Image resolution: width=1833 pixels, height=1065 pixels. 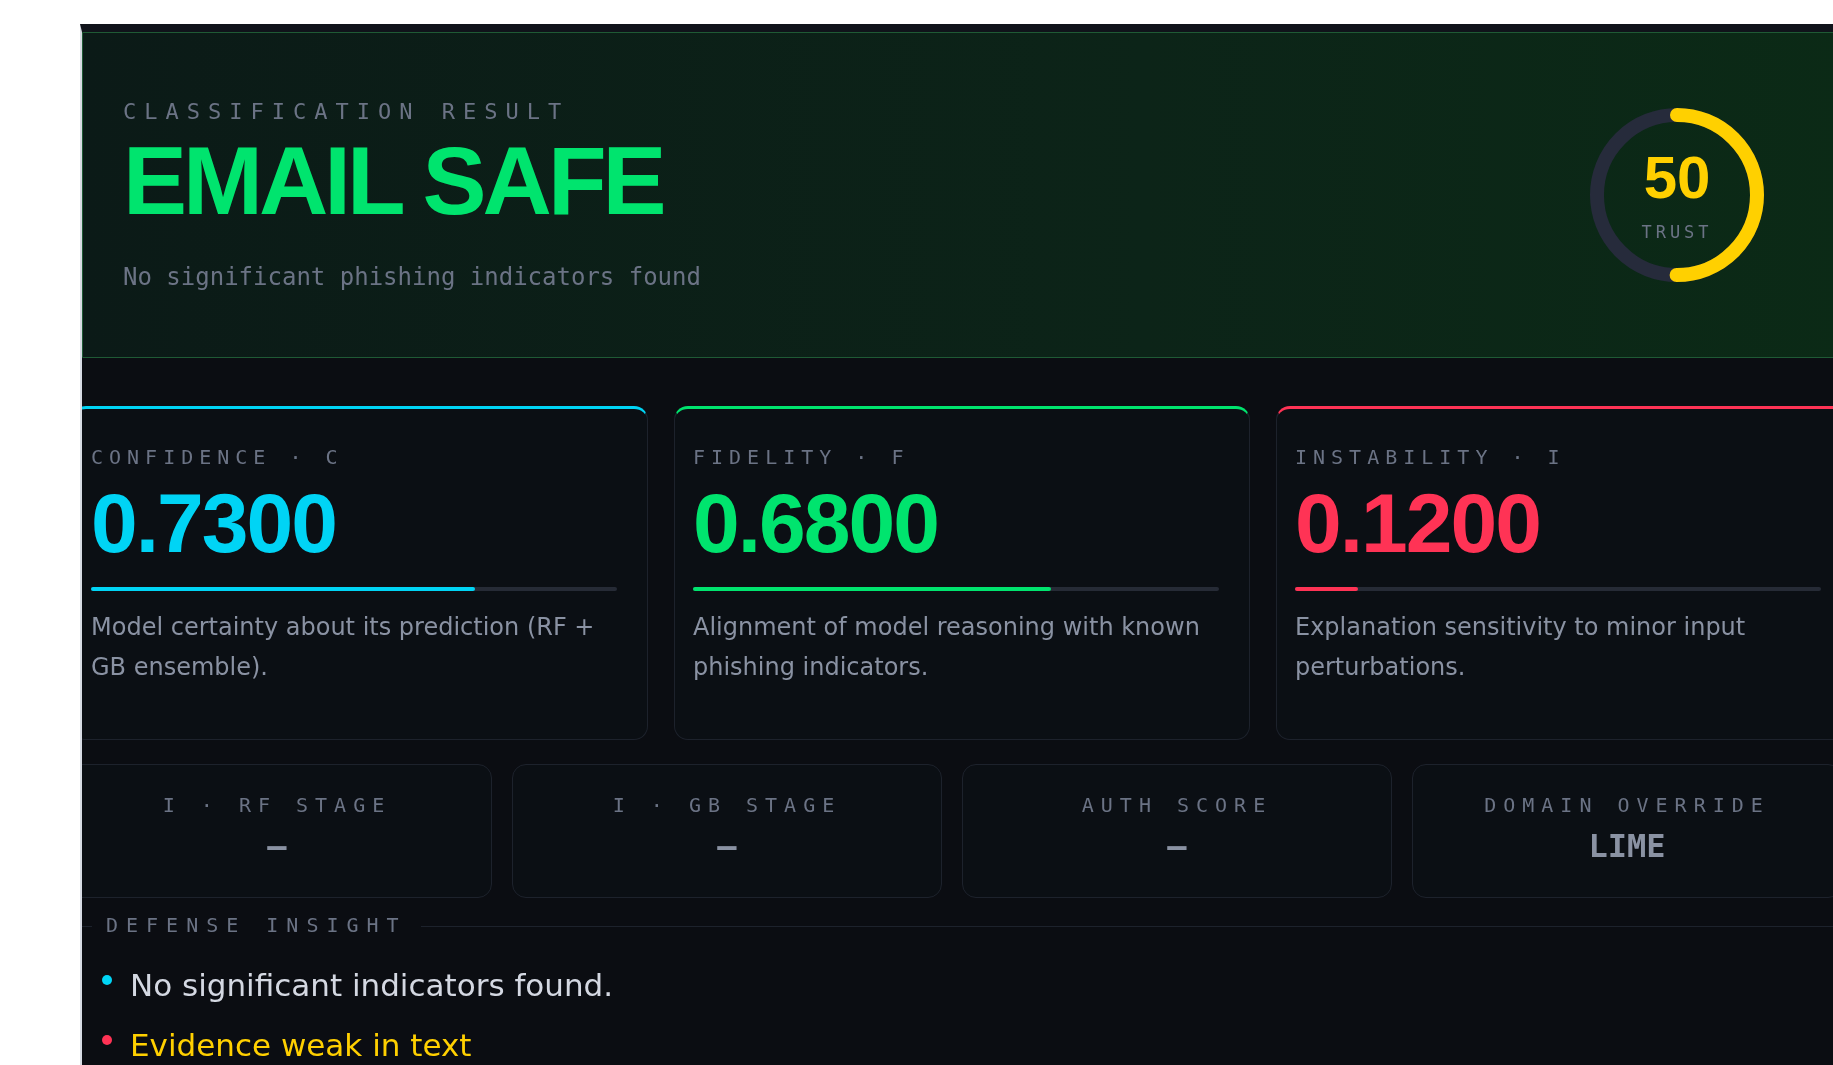 What do you see at coordinates (372, 985) in the screenshot?
I see `insight-text: No significant indicators found.` at bounding box center [372, 985].